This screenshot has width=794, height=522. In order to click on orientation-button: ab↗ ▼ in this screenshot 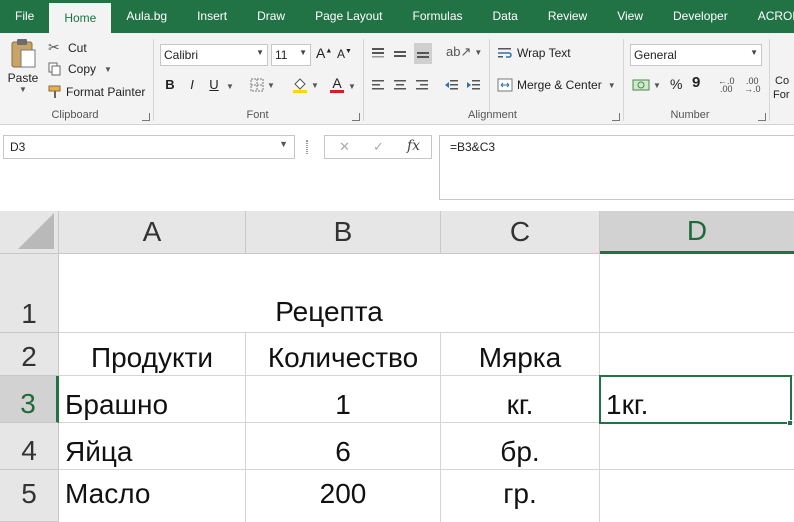, I will do `click(464, 52)`.